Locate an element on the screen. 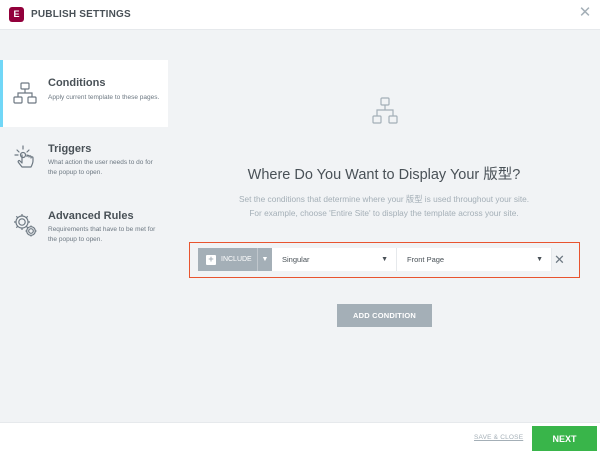 This screenshot has height=453, width=600. conditions-heading: Where Do You Want to Display Your 版型? is located at coordinates (384, 175).